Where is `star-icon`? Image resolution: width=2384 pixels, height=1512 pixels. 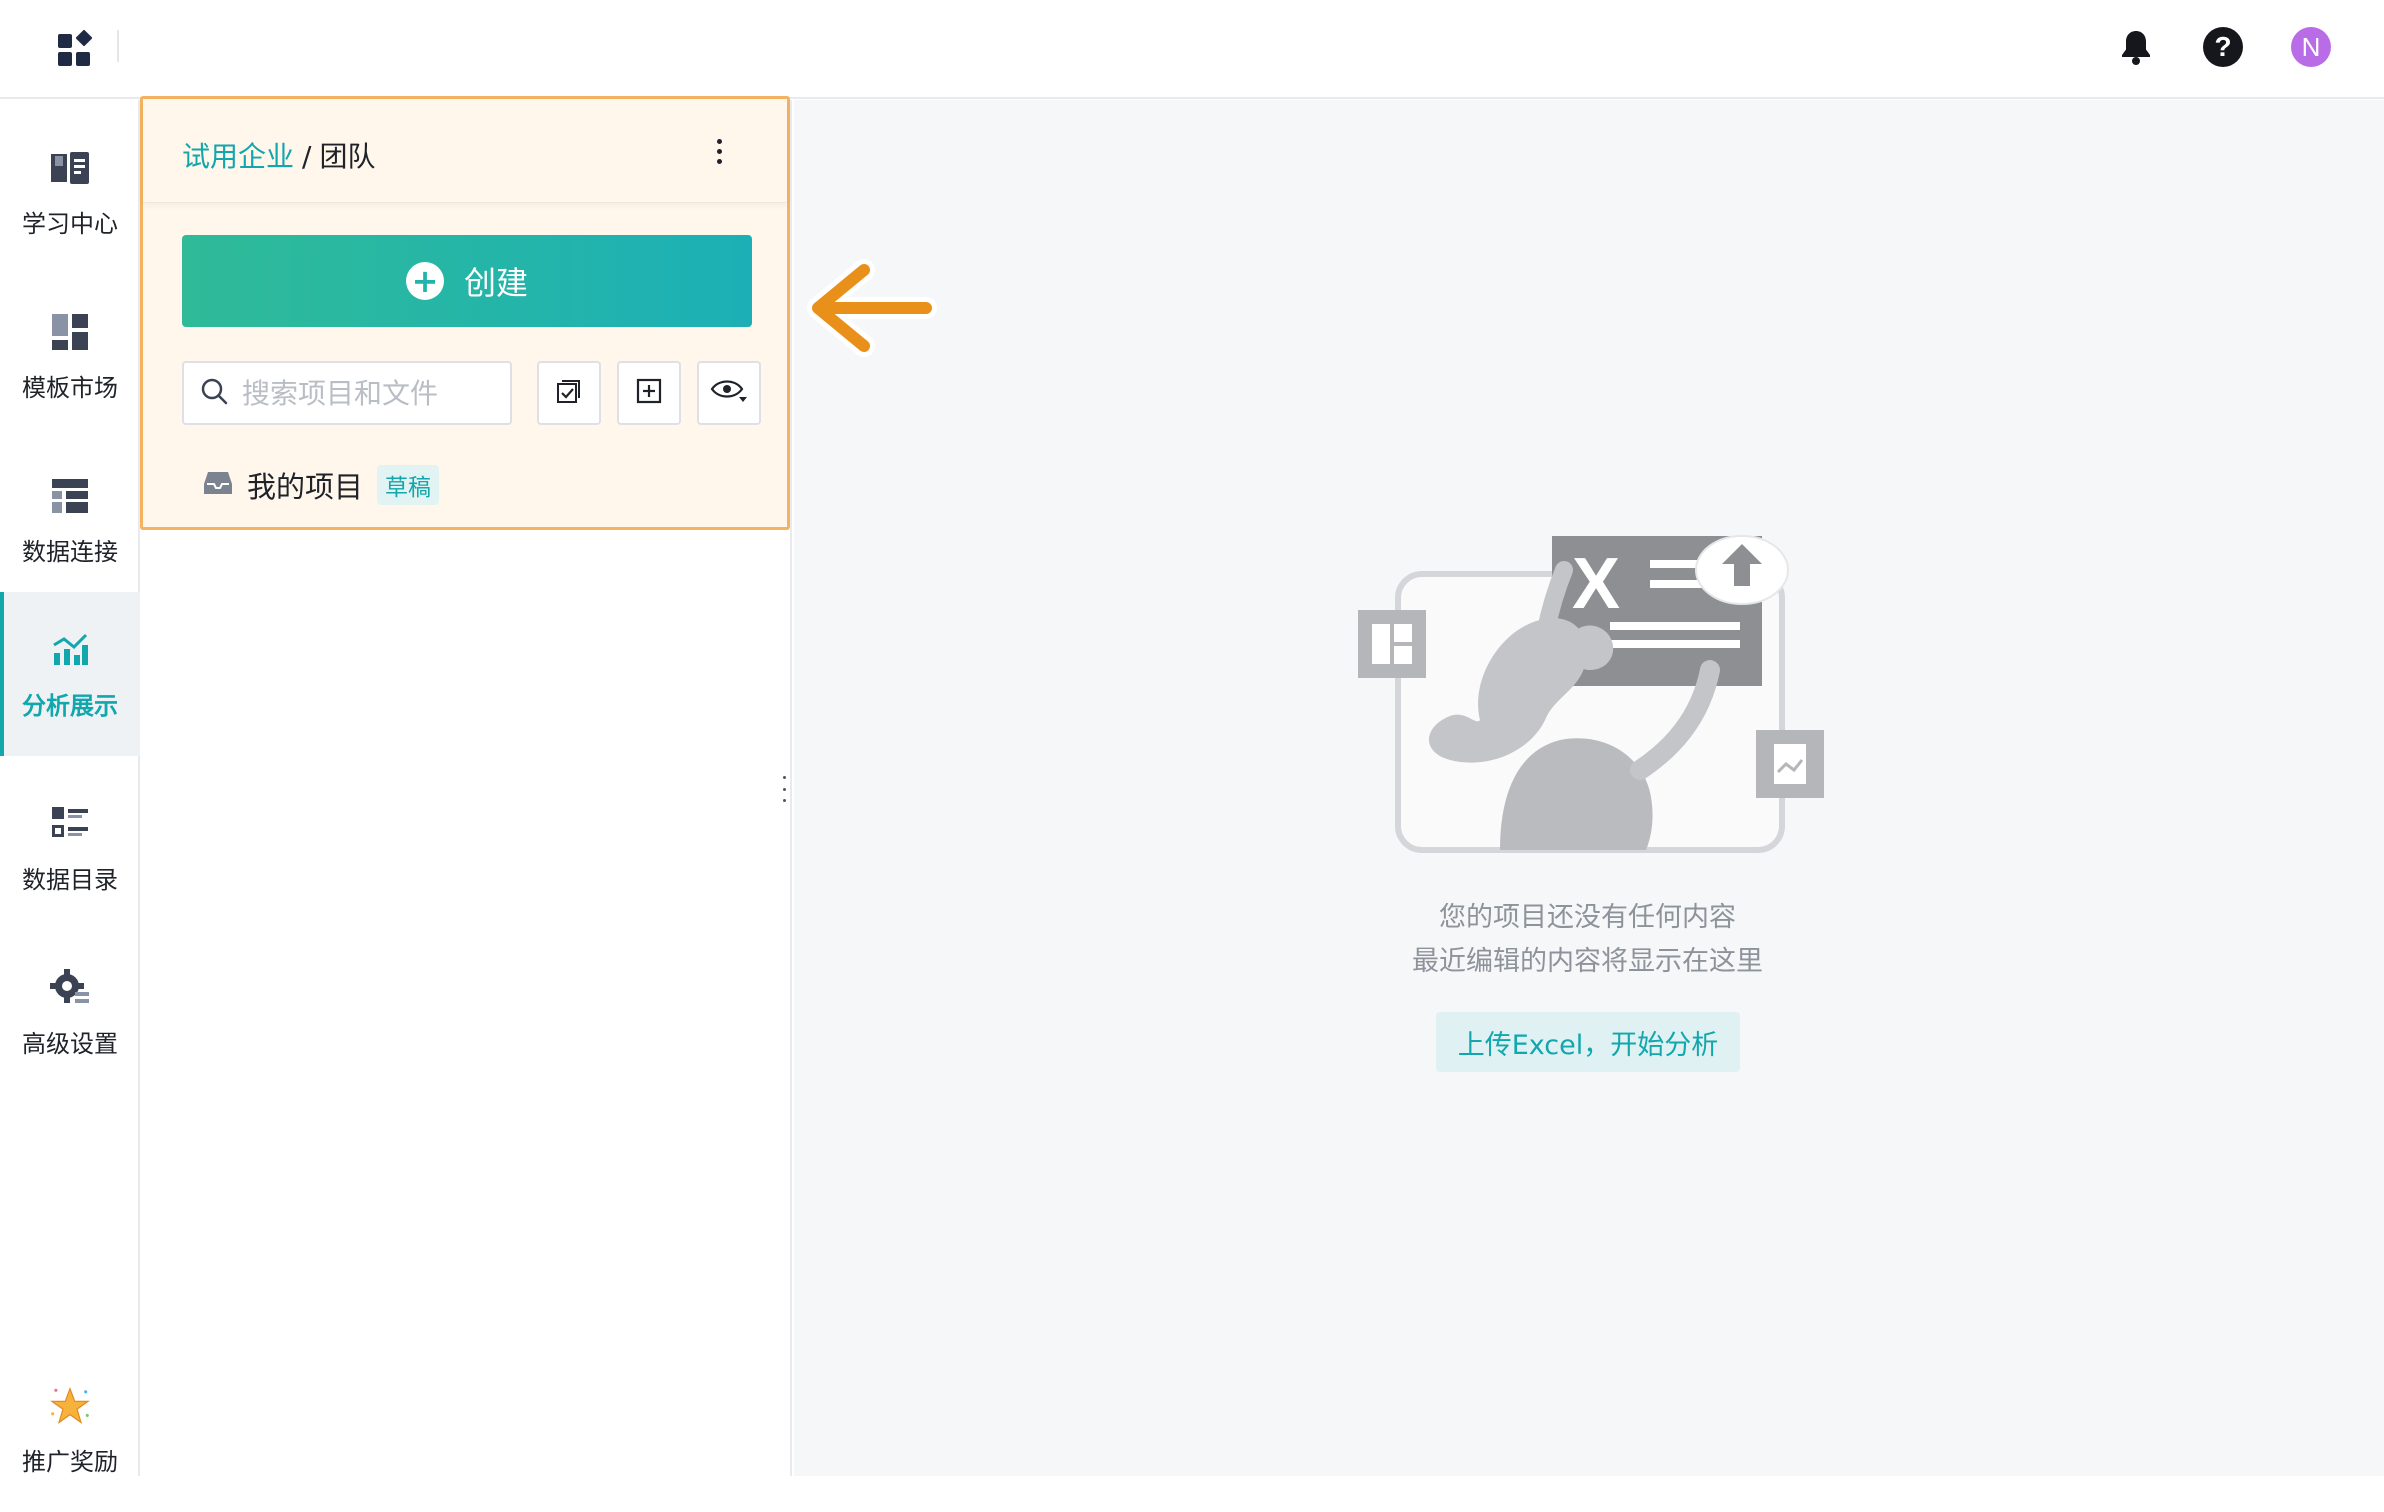 star-icon is located at coordinates (70, 1406).